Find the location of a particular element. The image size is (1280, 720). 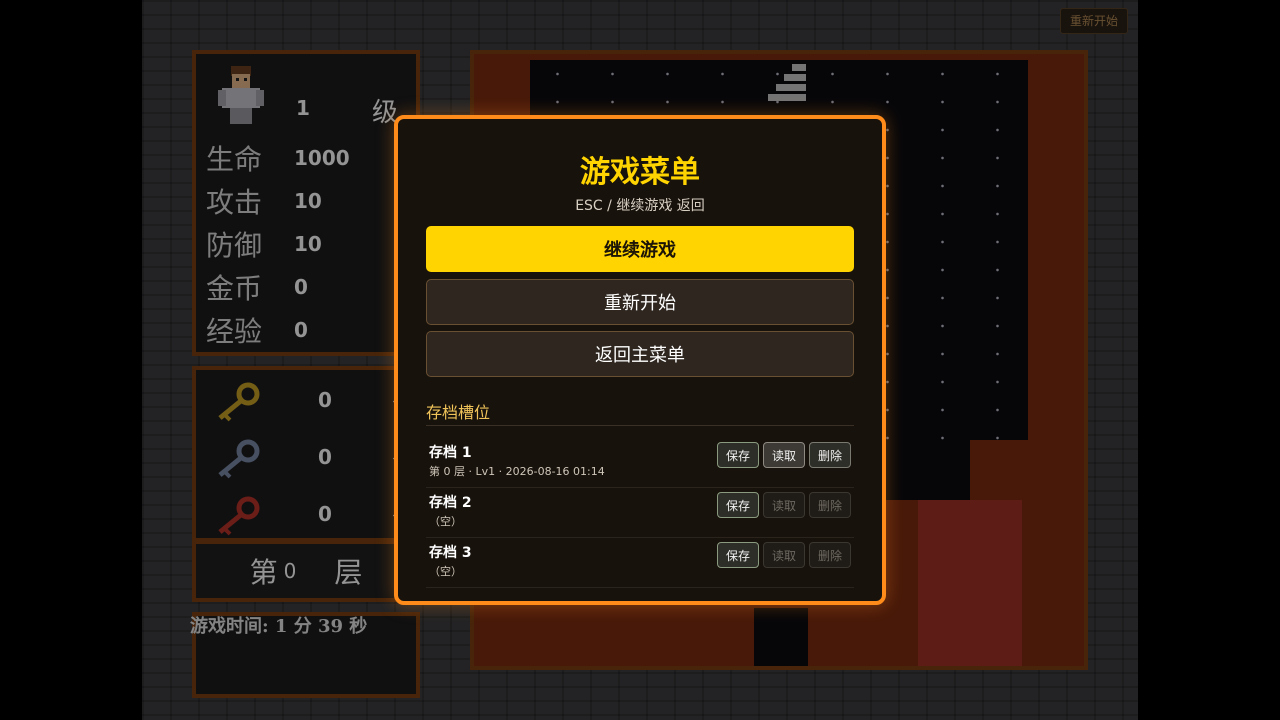

save-slot-3: 存档 3 （空） 保存 读取 删除 is located at coordinates (640, 562).